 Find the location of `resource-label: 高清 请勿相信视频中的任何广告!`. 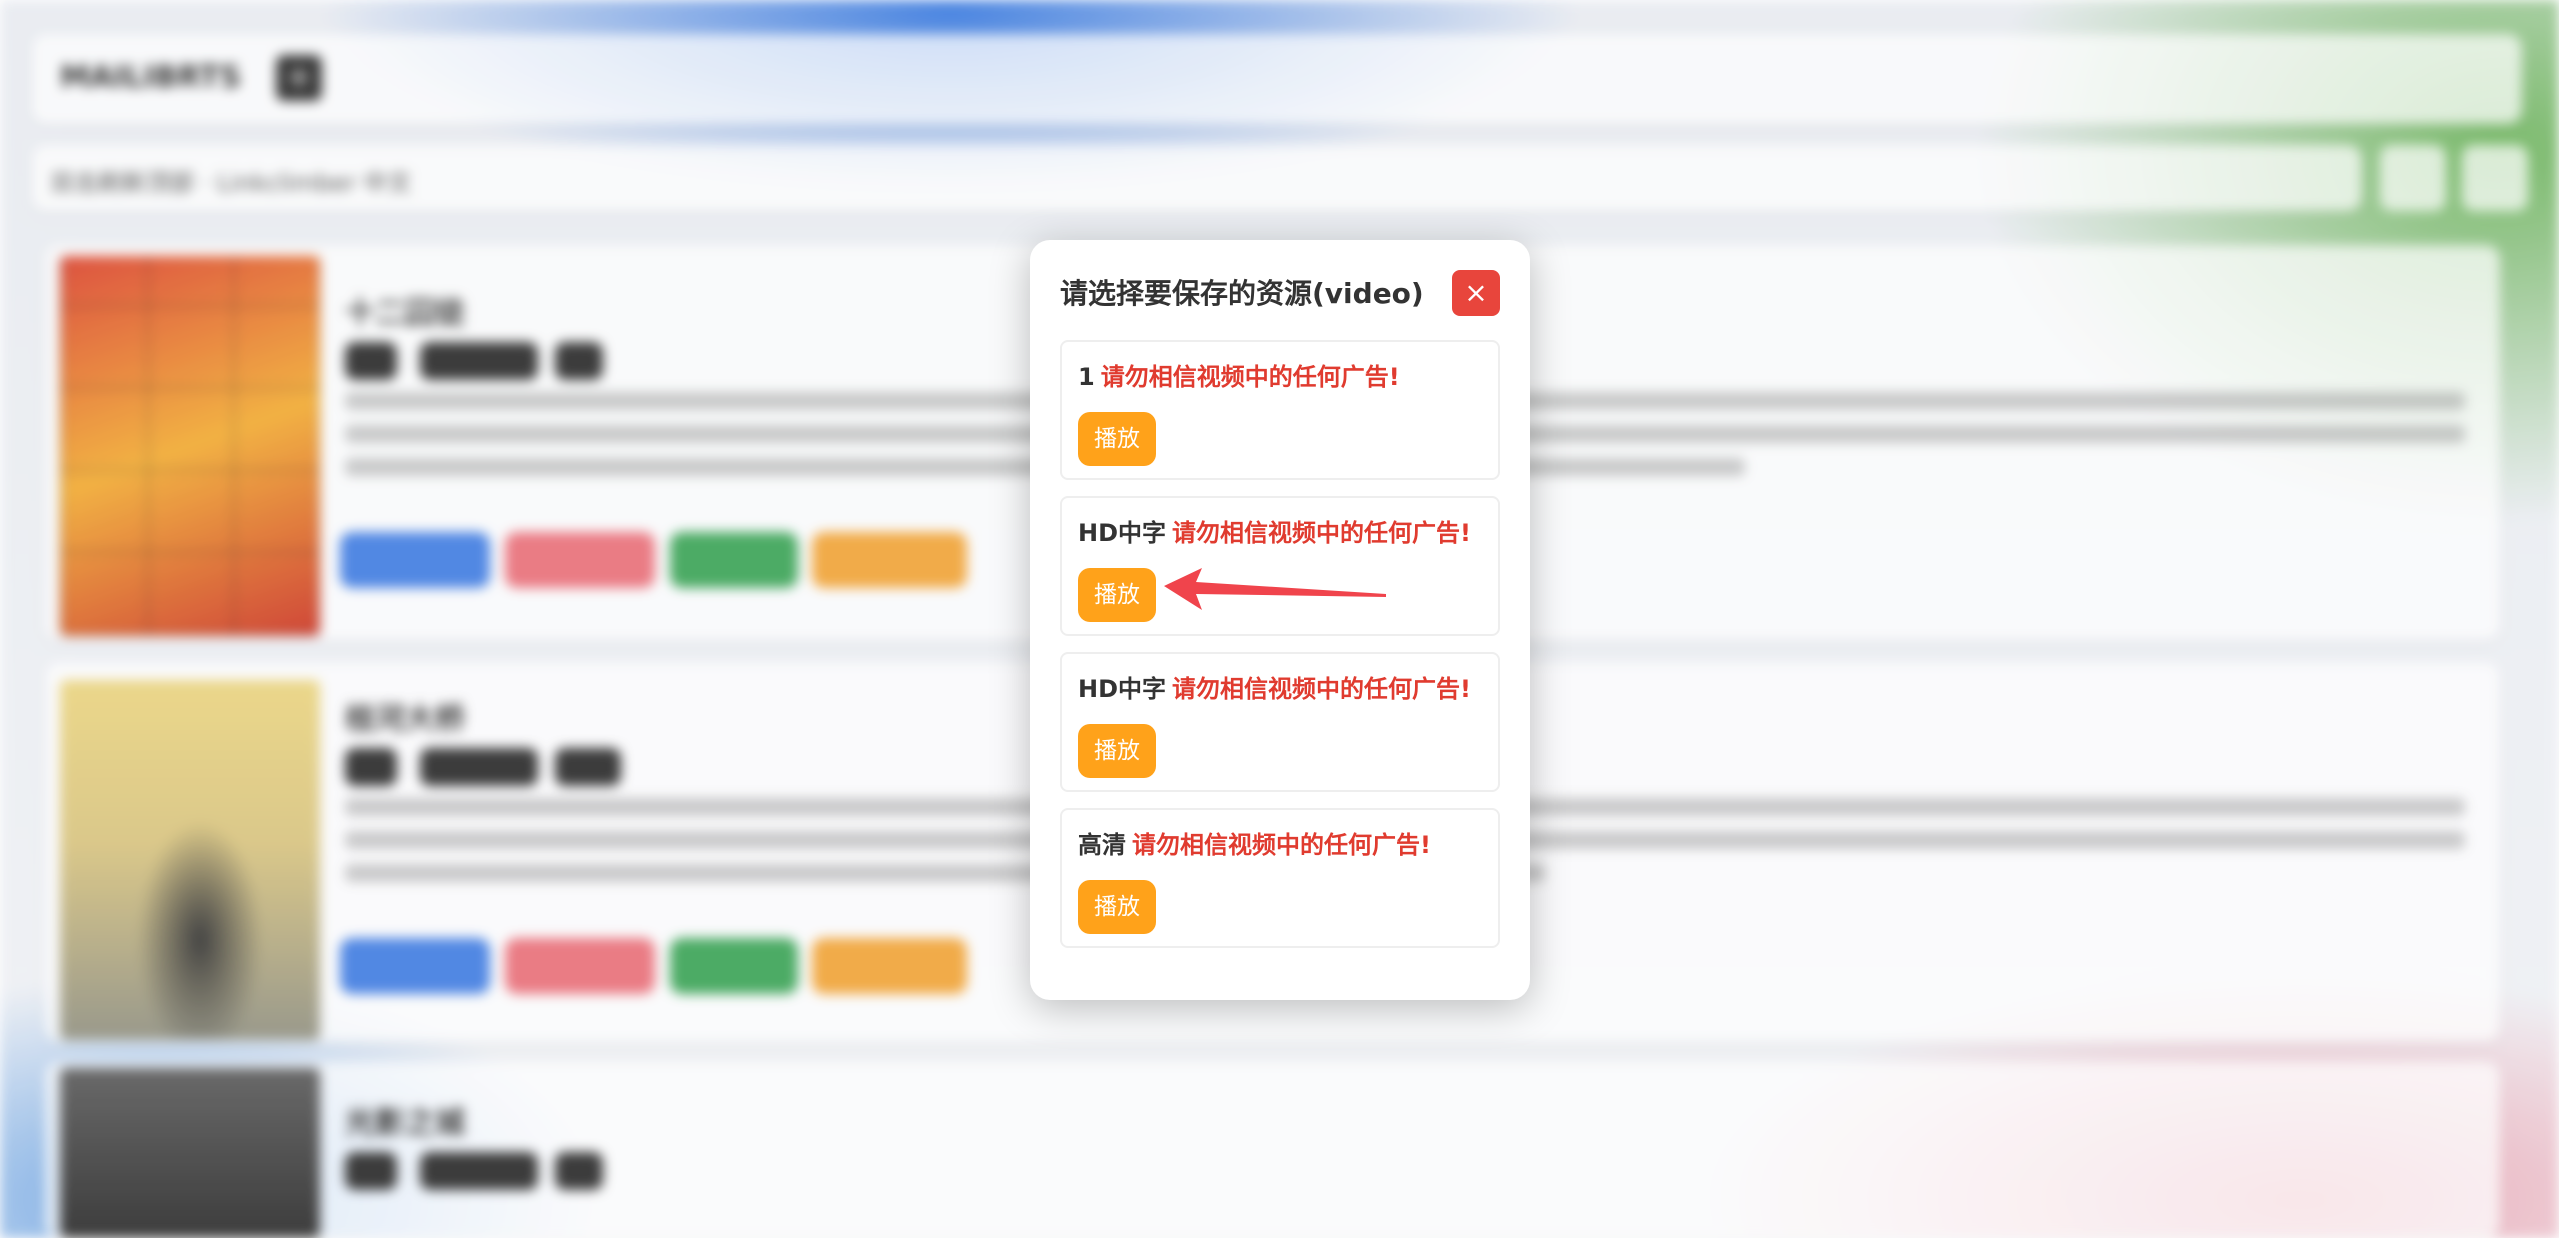

resource-label: 高清 请勿相信视频中的任何广告! is located at coordinates (1254, 845).